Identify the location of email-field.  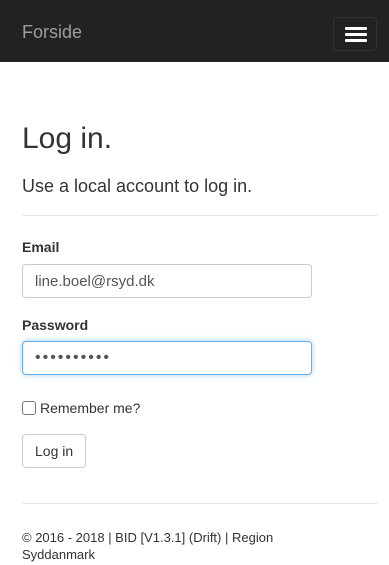
(167, 281).